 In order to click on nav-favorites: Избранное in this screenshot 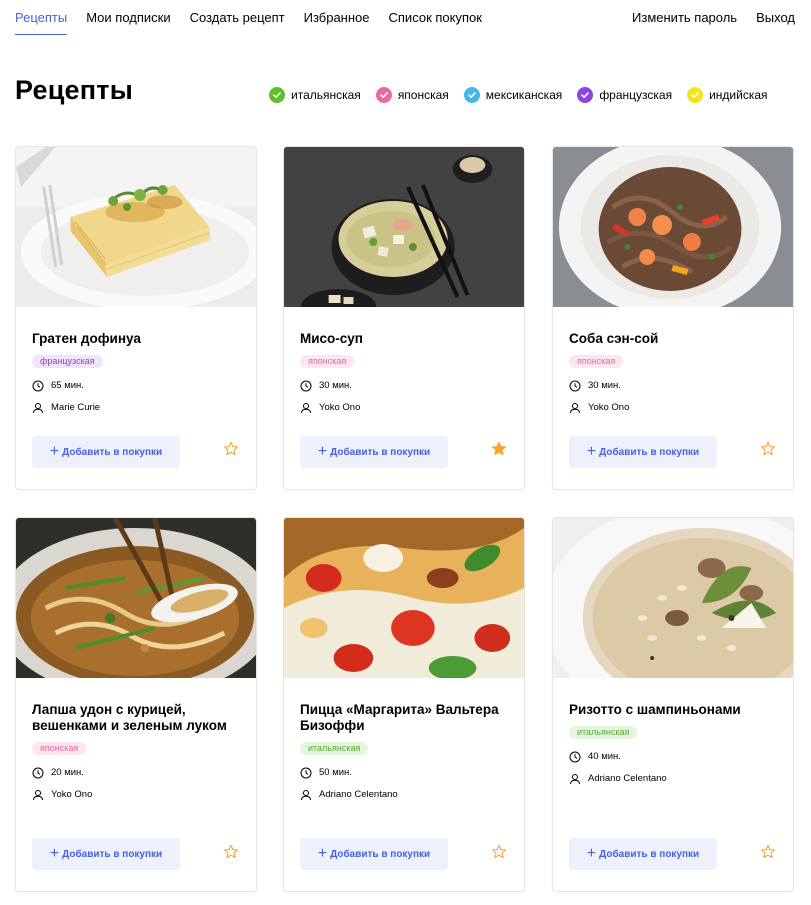, I will do `click(337, 18)`.